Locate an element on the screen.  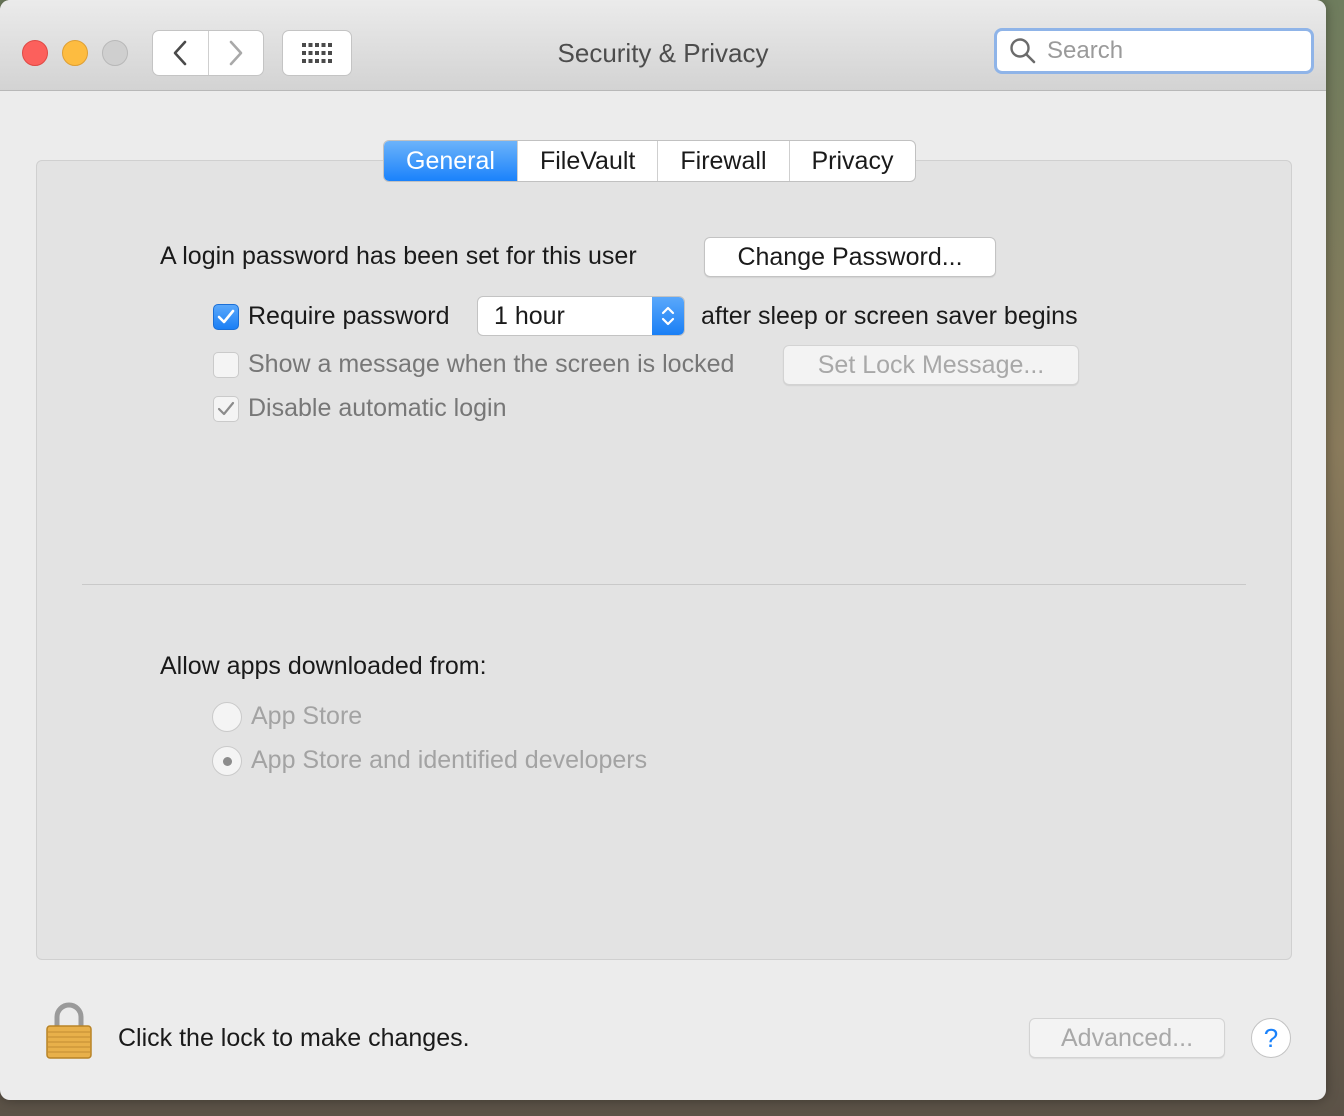
stepper-arrows-icon is located at coordinates (668, 316).